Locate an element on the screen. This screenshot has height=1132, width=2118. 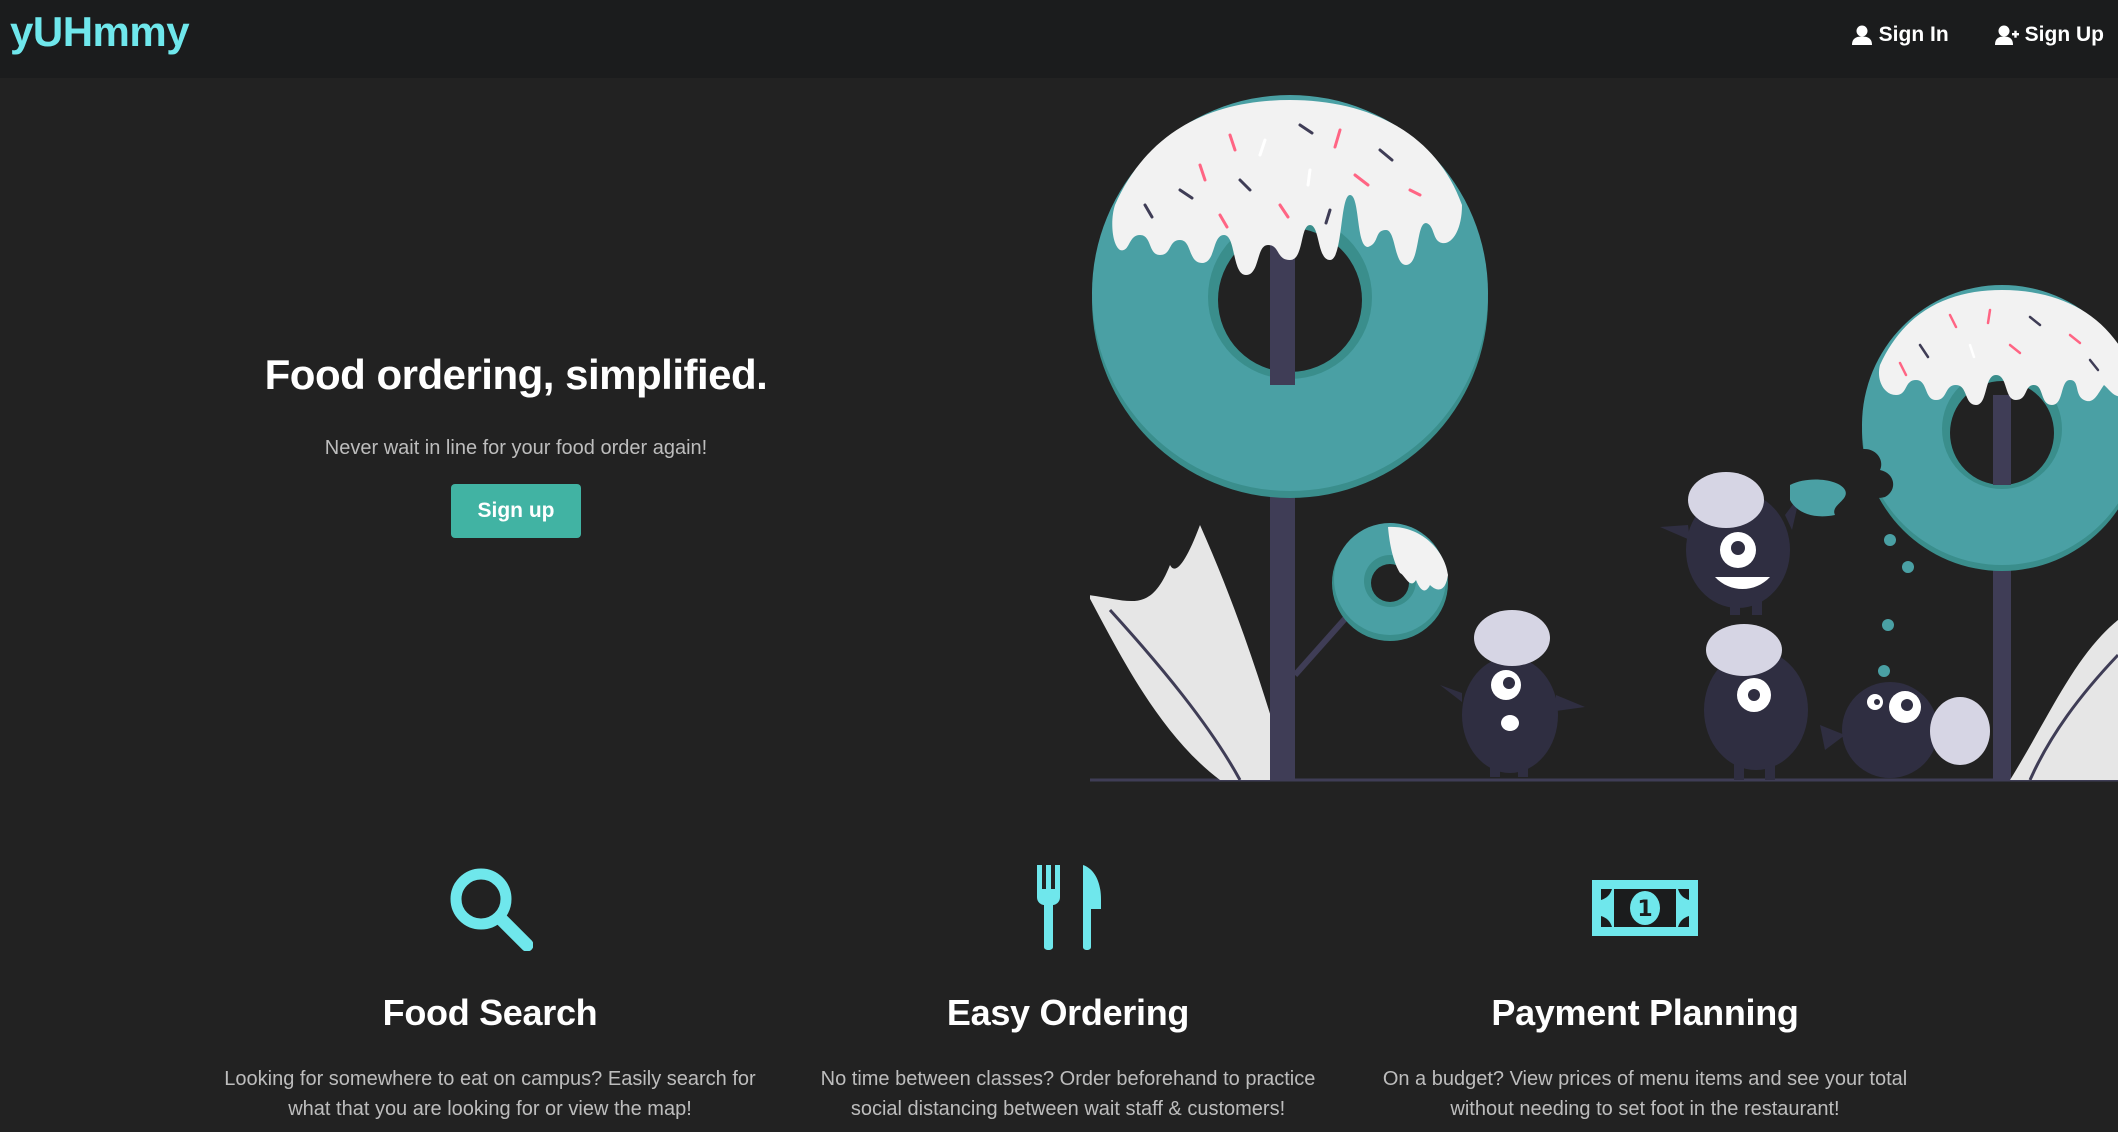
money-bill-icon: 1 is located at coordinates (1645, 910).